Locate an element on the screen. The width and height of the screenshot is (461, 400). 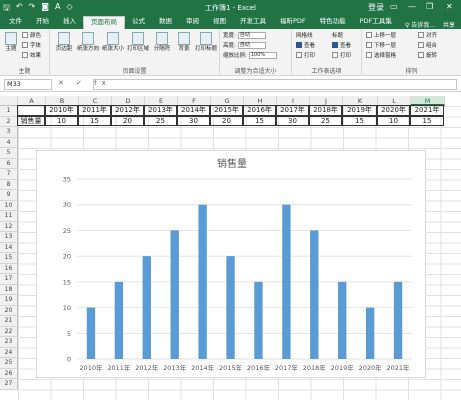
table-cell: 销售量 is located at coordinates (31, 120).